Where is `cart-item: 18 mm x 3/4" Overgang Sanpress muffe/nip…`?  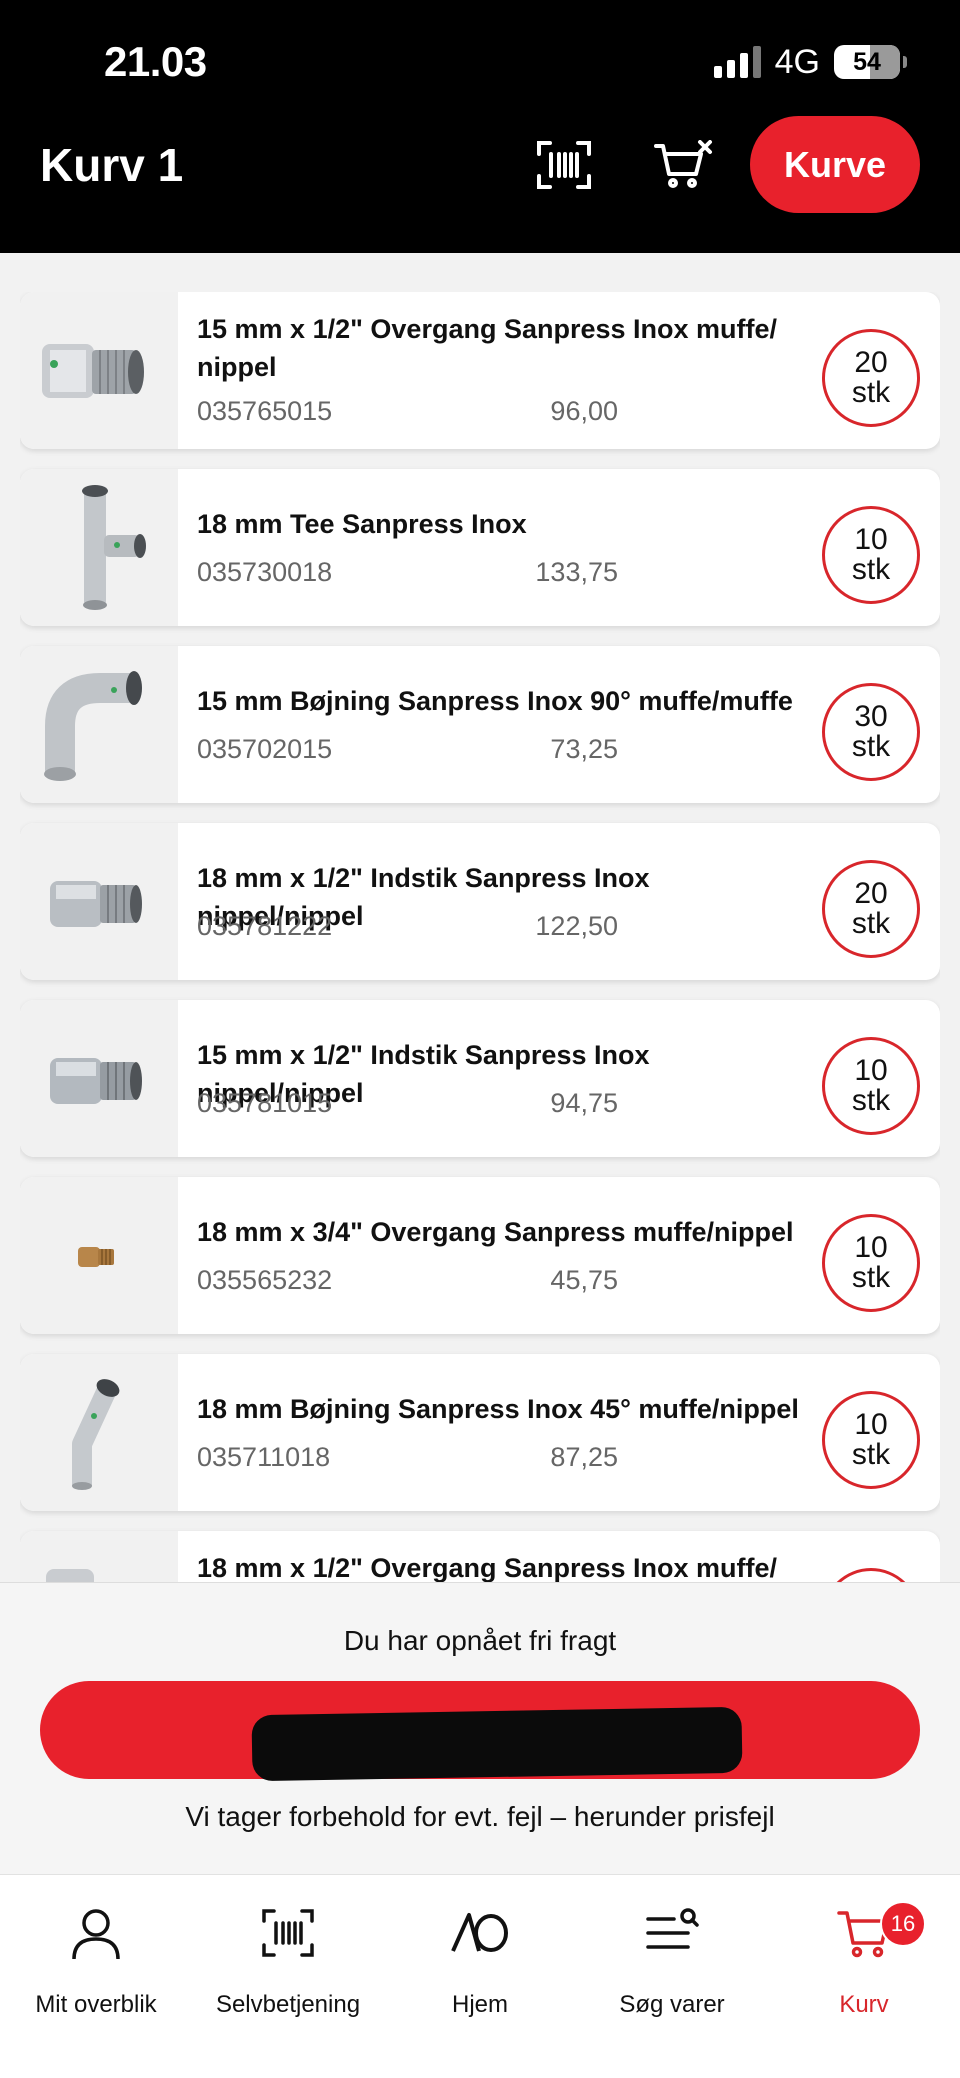
cart-item: 18 mm x 3/4" Overgang Sanpress muffe/nip… is located at coordinates (480, 1255).